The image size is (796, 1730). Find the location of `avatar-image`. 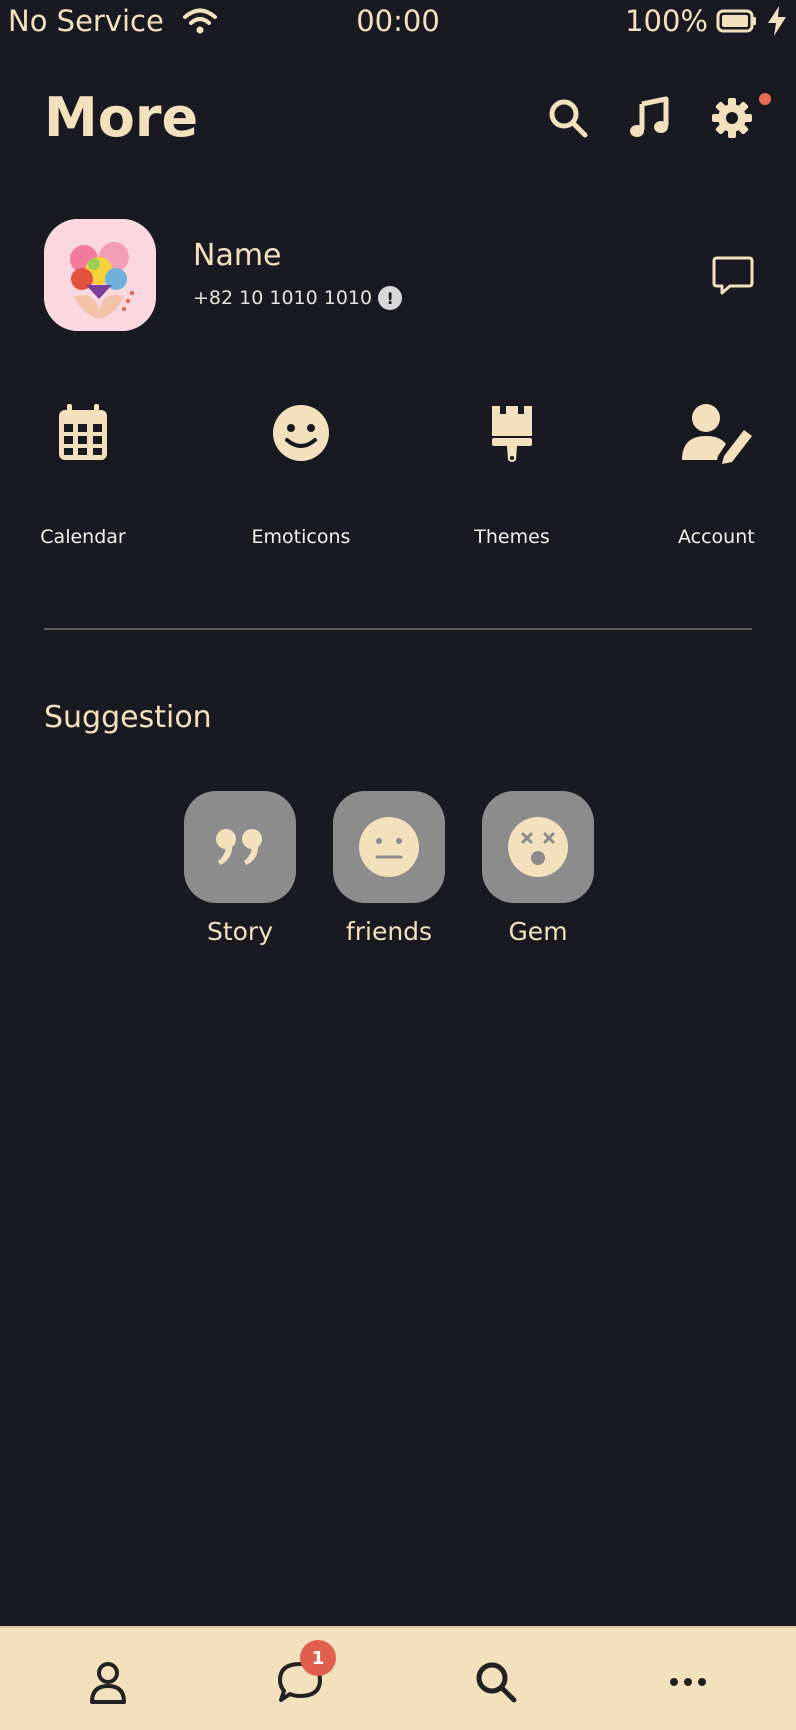

avatar-image is located at coordinates (100, 275).